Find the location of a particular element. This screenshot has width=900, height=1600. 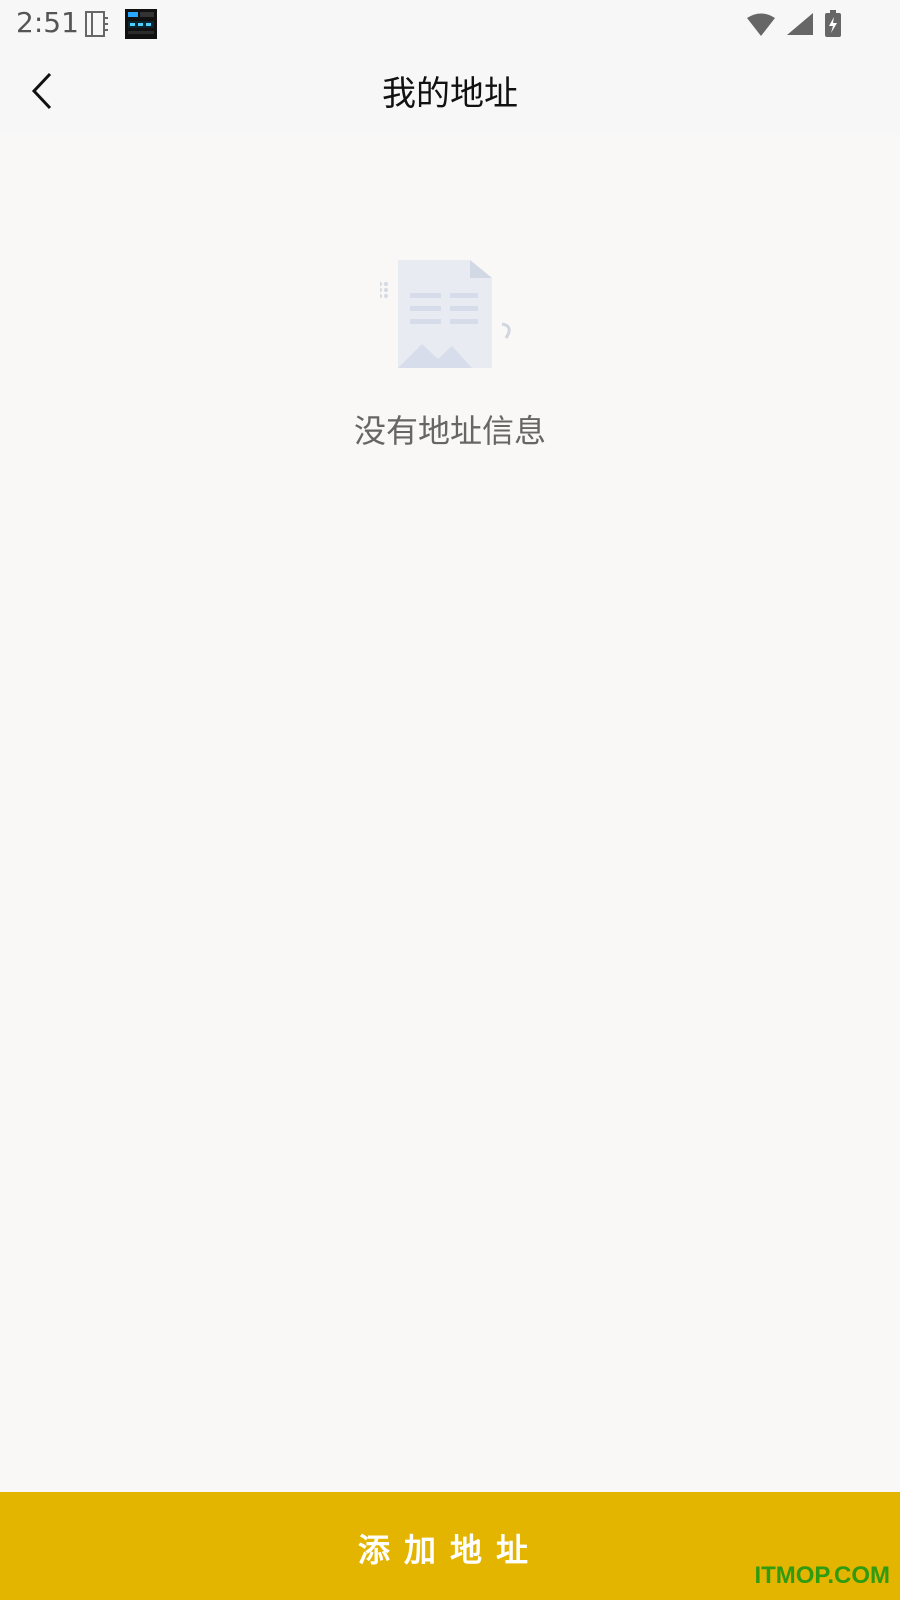

watermark: ITMOP.COM is located at coordinates (822, 1575).